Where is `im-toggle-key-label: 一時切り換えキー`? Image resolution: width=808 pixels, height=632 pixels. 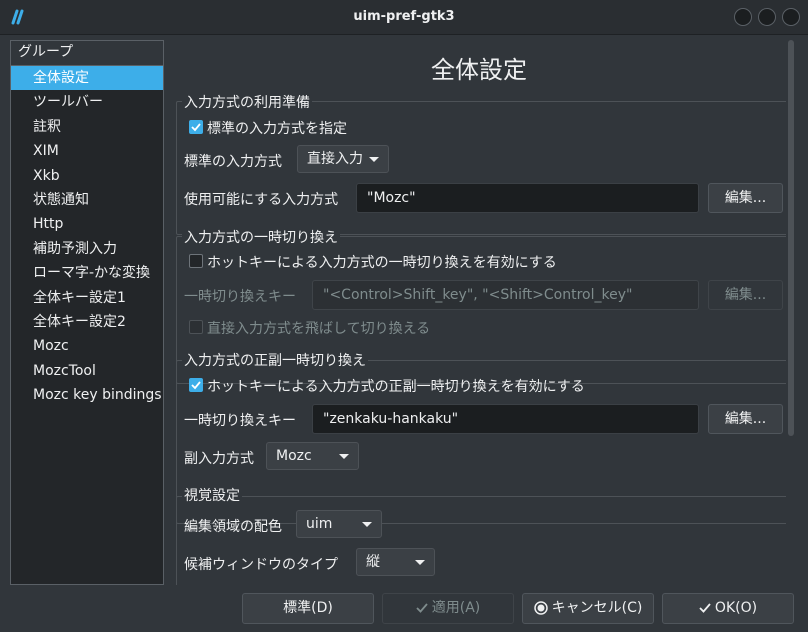 im-toggle-key-label: 一時切り換えキー is located at coordinates (240, 421).